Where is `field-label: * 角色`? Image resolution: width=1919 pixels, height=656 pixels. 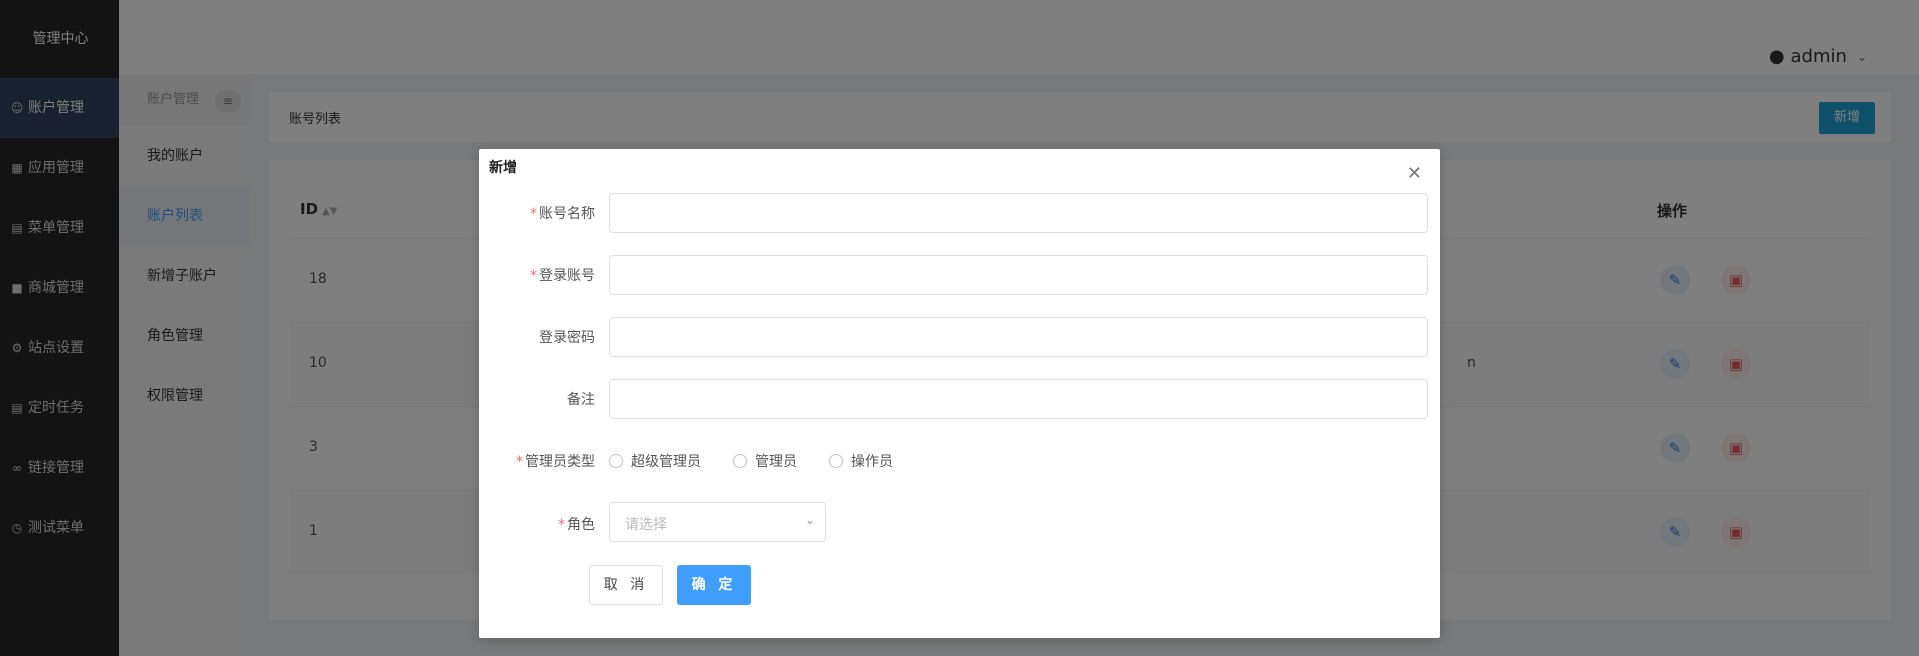 field-label: * 角色 is located at coordinates (576, 525).